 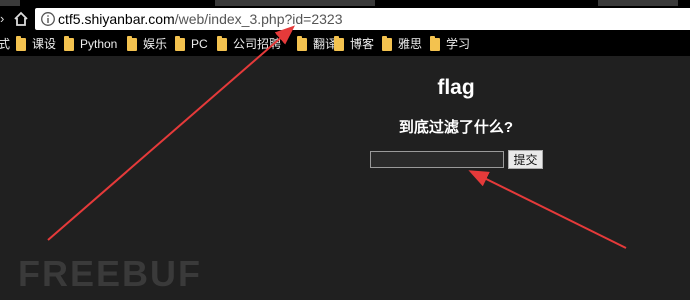 I want to click on question-heading: 到底过滤了什么?, so click(x=456, y=127).